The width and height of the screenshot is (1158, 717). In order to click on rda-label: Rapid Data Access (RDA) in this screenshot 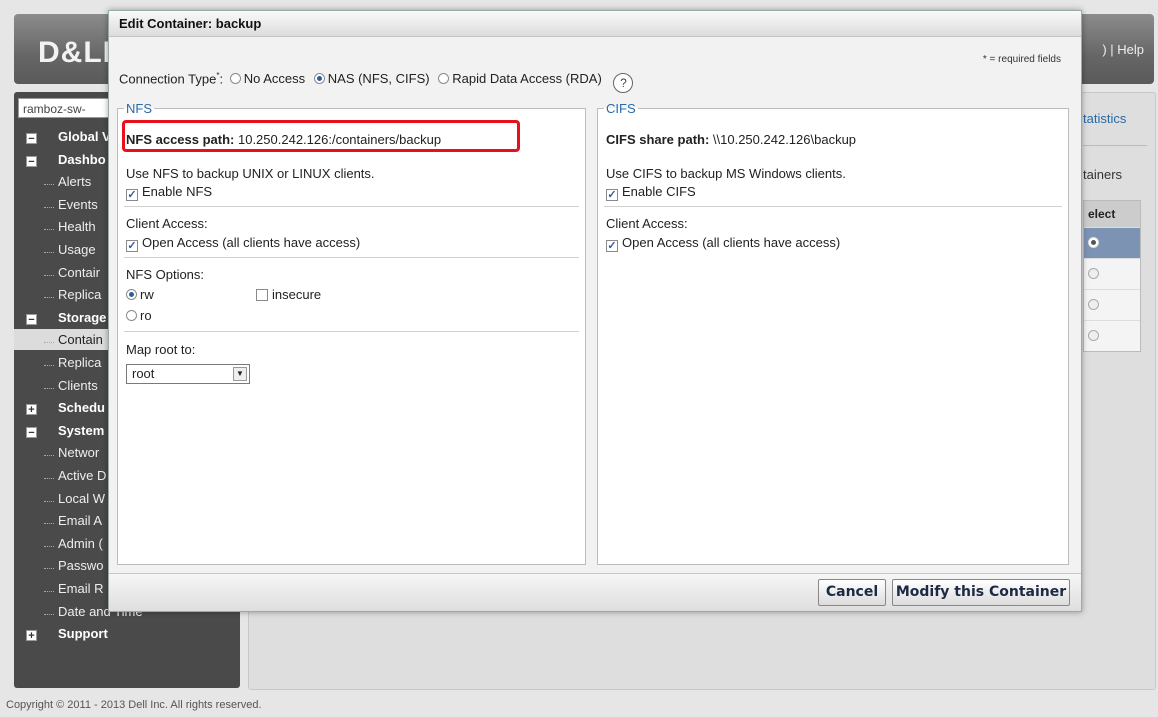, I will do `click(527, 78)`.